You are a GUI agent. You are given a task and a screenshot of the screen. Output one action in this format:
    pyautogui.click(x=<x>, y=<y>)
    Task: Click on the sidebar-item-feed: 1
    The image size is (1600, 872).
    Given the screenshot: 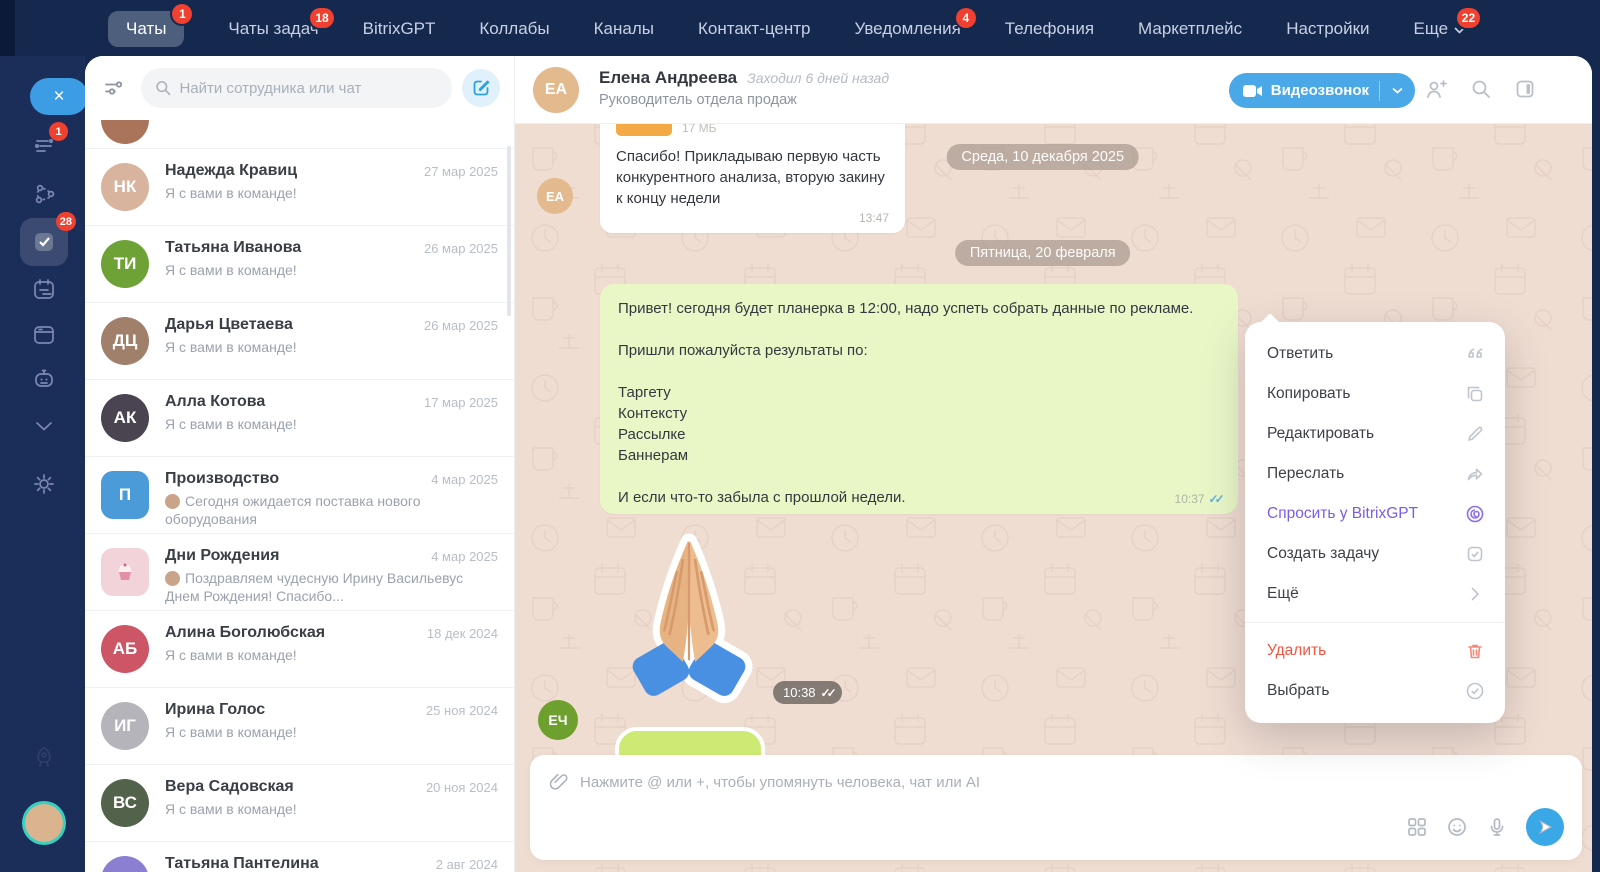 What is the action you would take?
    pyautogui.click(x=46, y=144)
    